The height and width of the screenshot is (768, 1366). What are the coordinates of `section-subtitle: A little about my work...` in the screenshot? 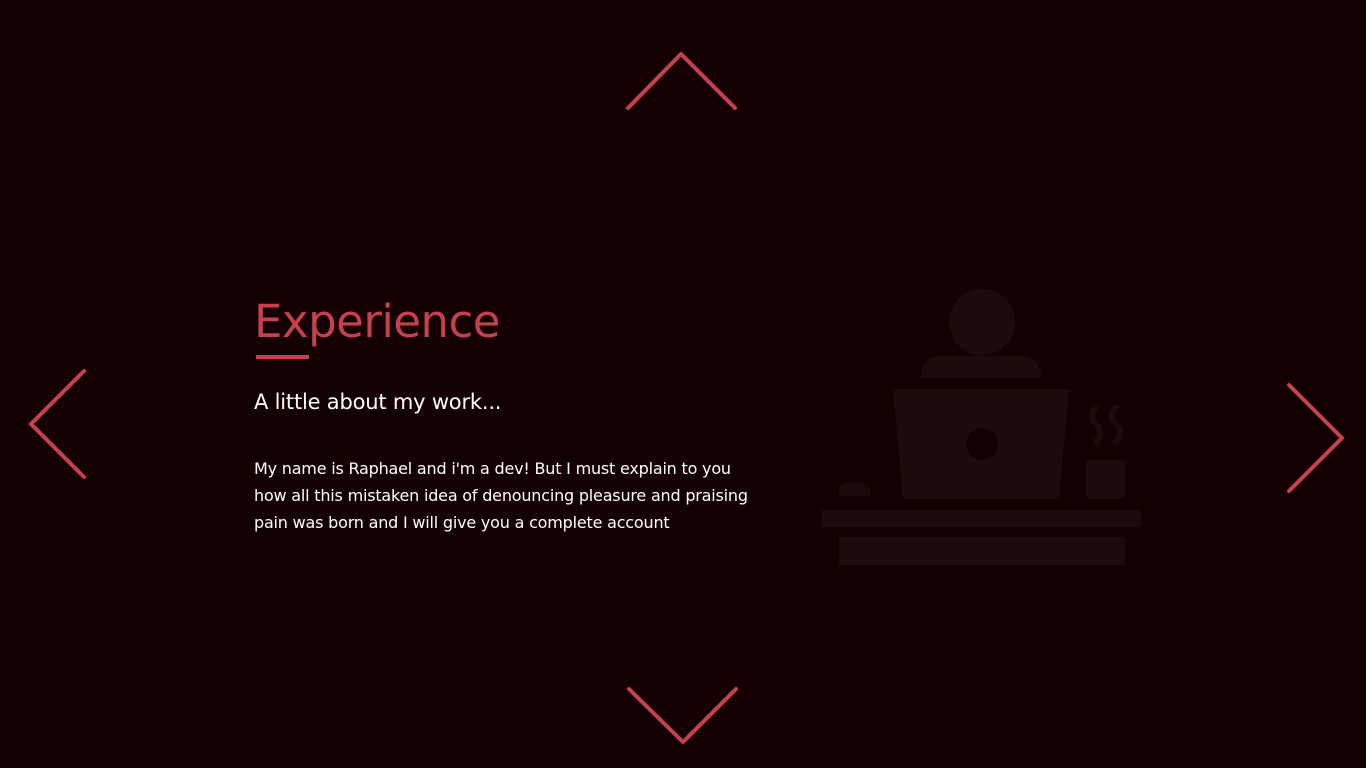 It's located at (378, 402).